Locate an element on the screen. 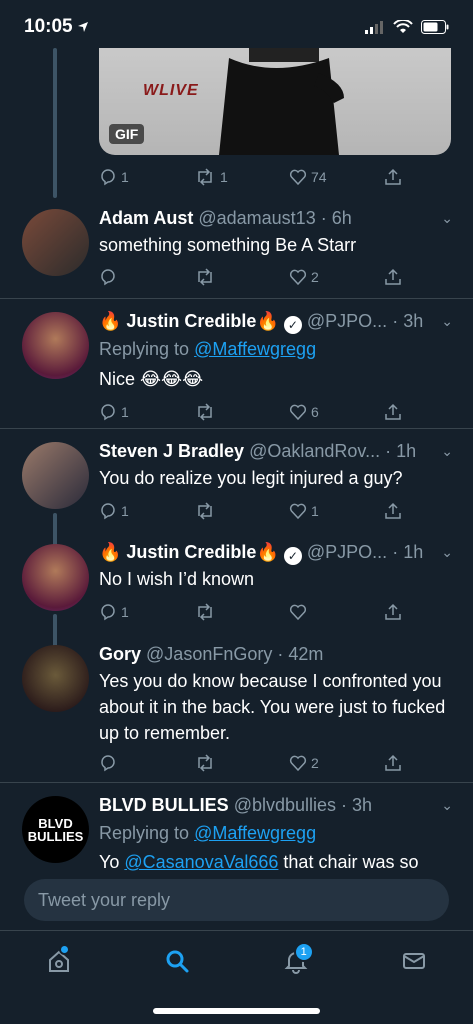 The height and width of the screenshot is (1024, 473). retweet-count: 1 is located at coordinates (224, 177).